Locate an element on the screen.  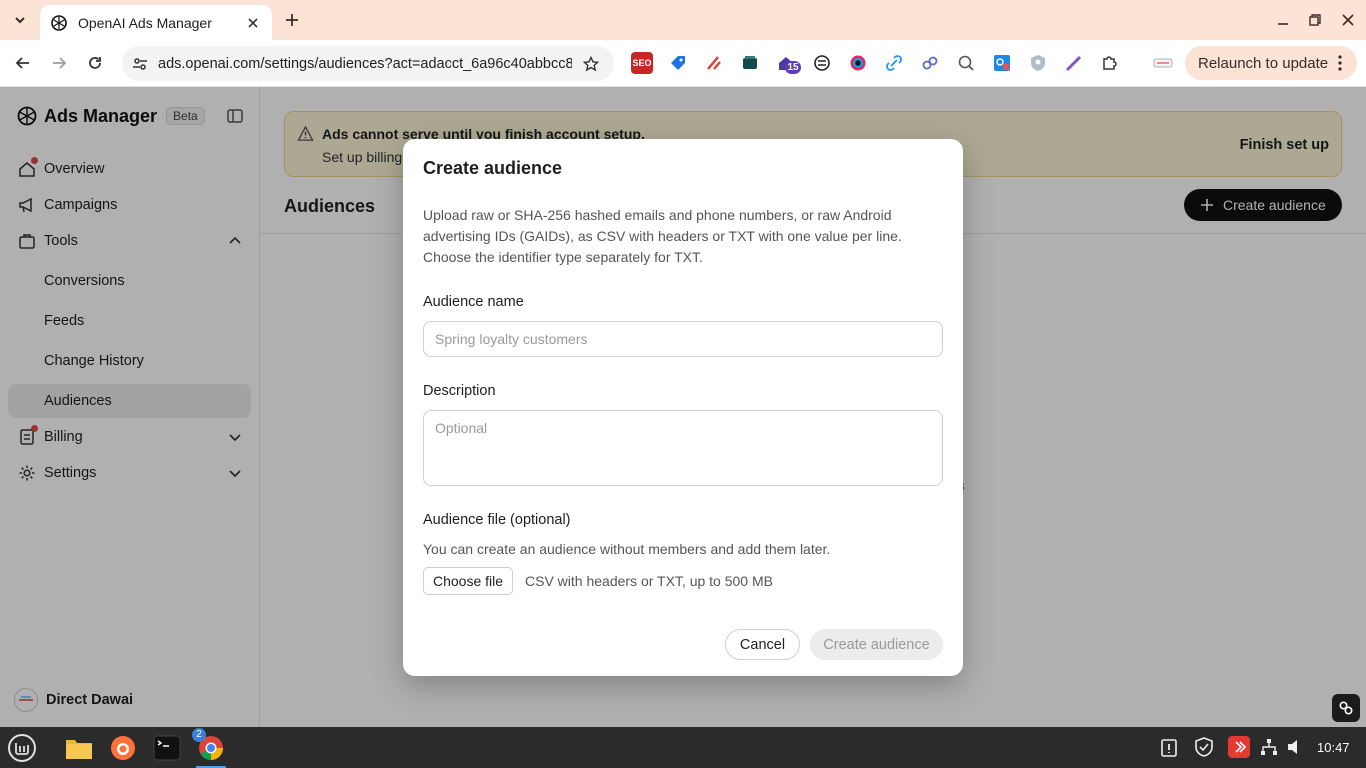
chain-extension-icon is located at coordinates (930, 63).